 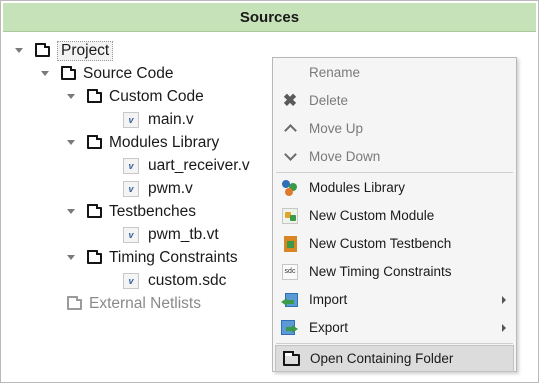 I want to click on tree-item-timing-constraints: Timing Constraints, so click(x=152, y=257).